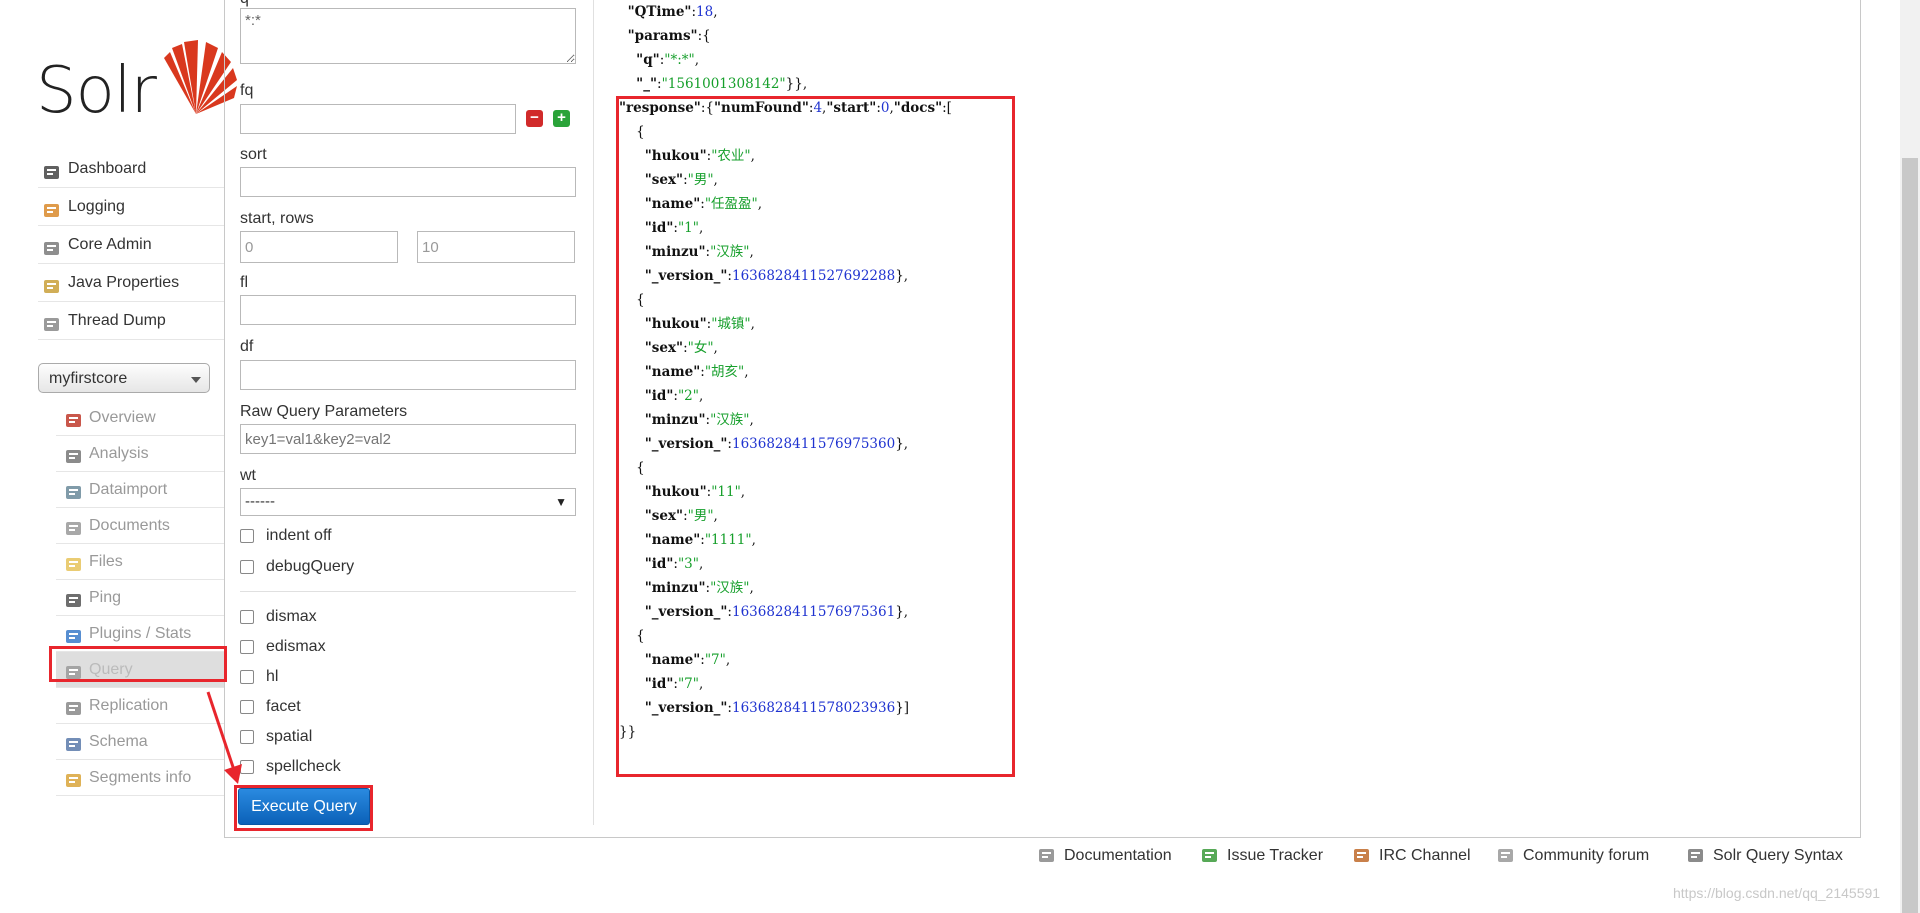 This screenshot has height=913, width=1920. Describe the element at coordinates (299, 535) in the screenshot. I see `indent-label: indent off` at that location.